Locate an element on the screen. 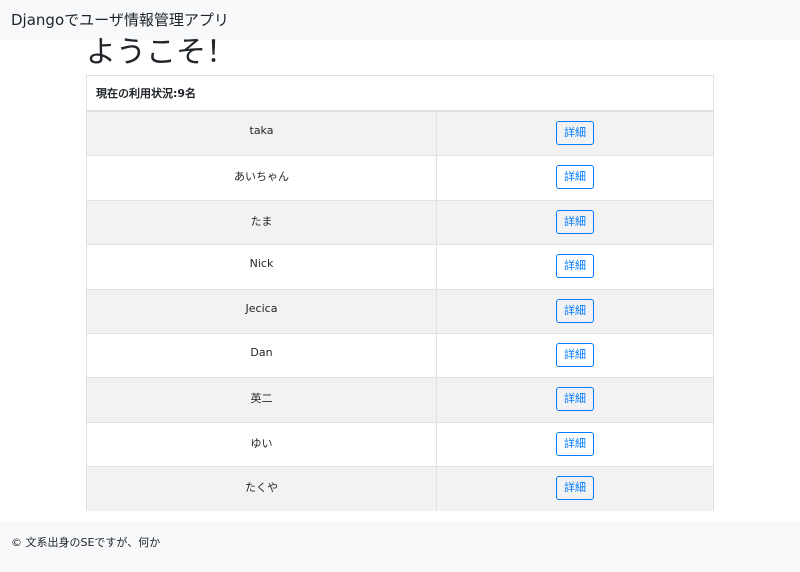 This screenshot has width=800, height=572. user-name: ゆい is located at coordinates (262, 444).